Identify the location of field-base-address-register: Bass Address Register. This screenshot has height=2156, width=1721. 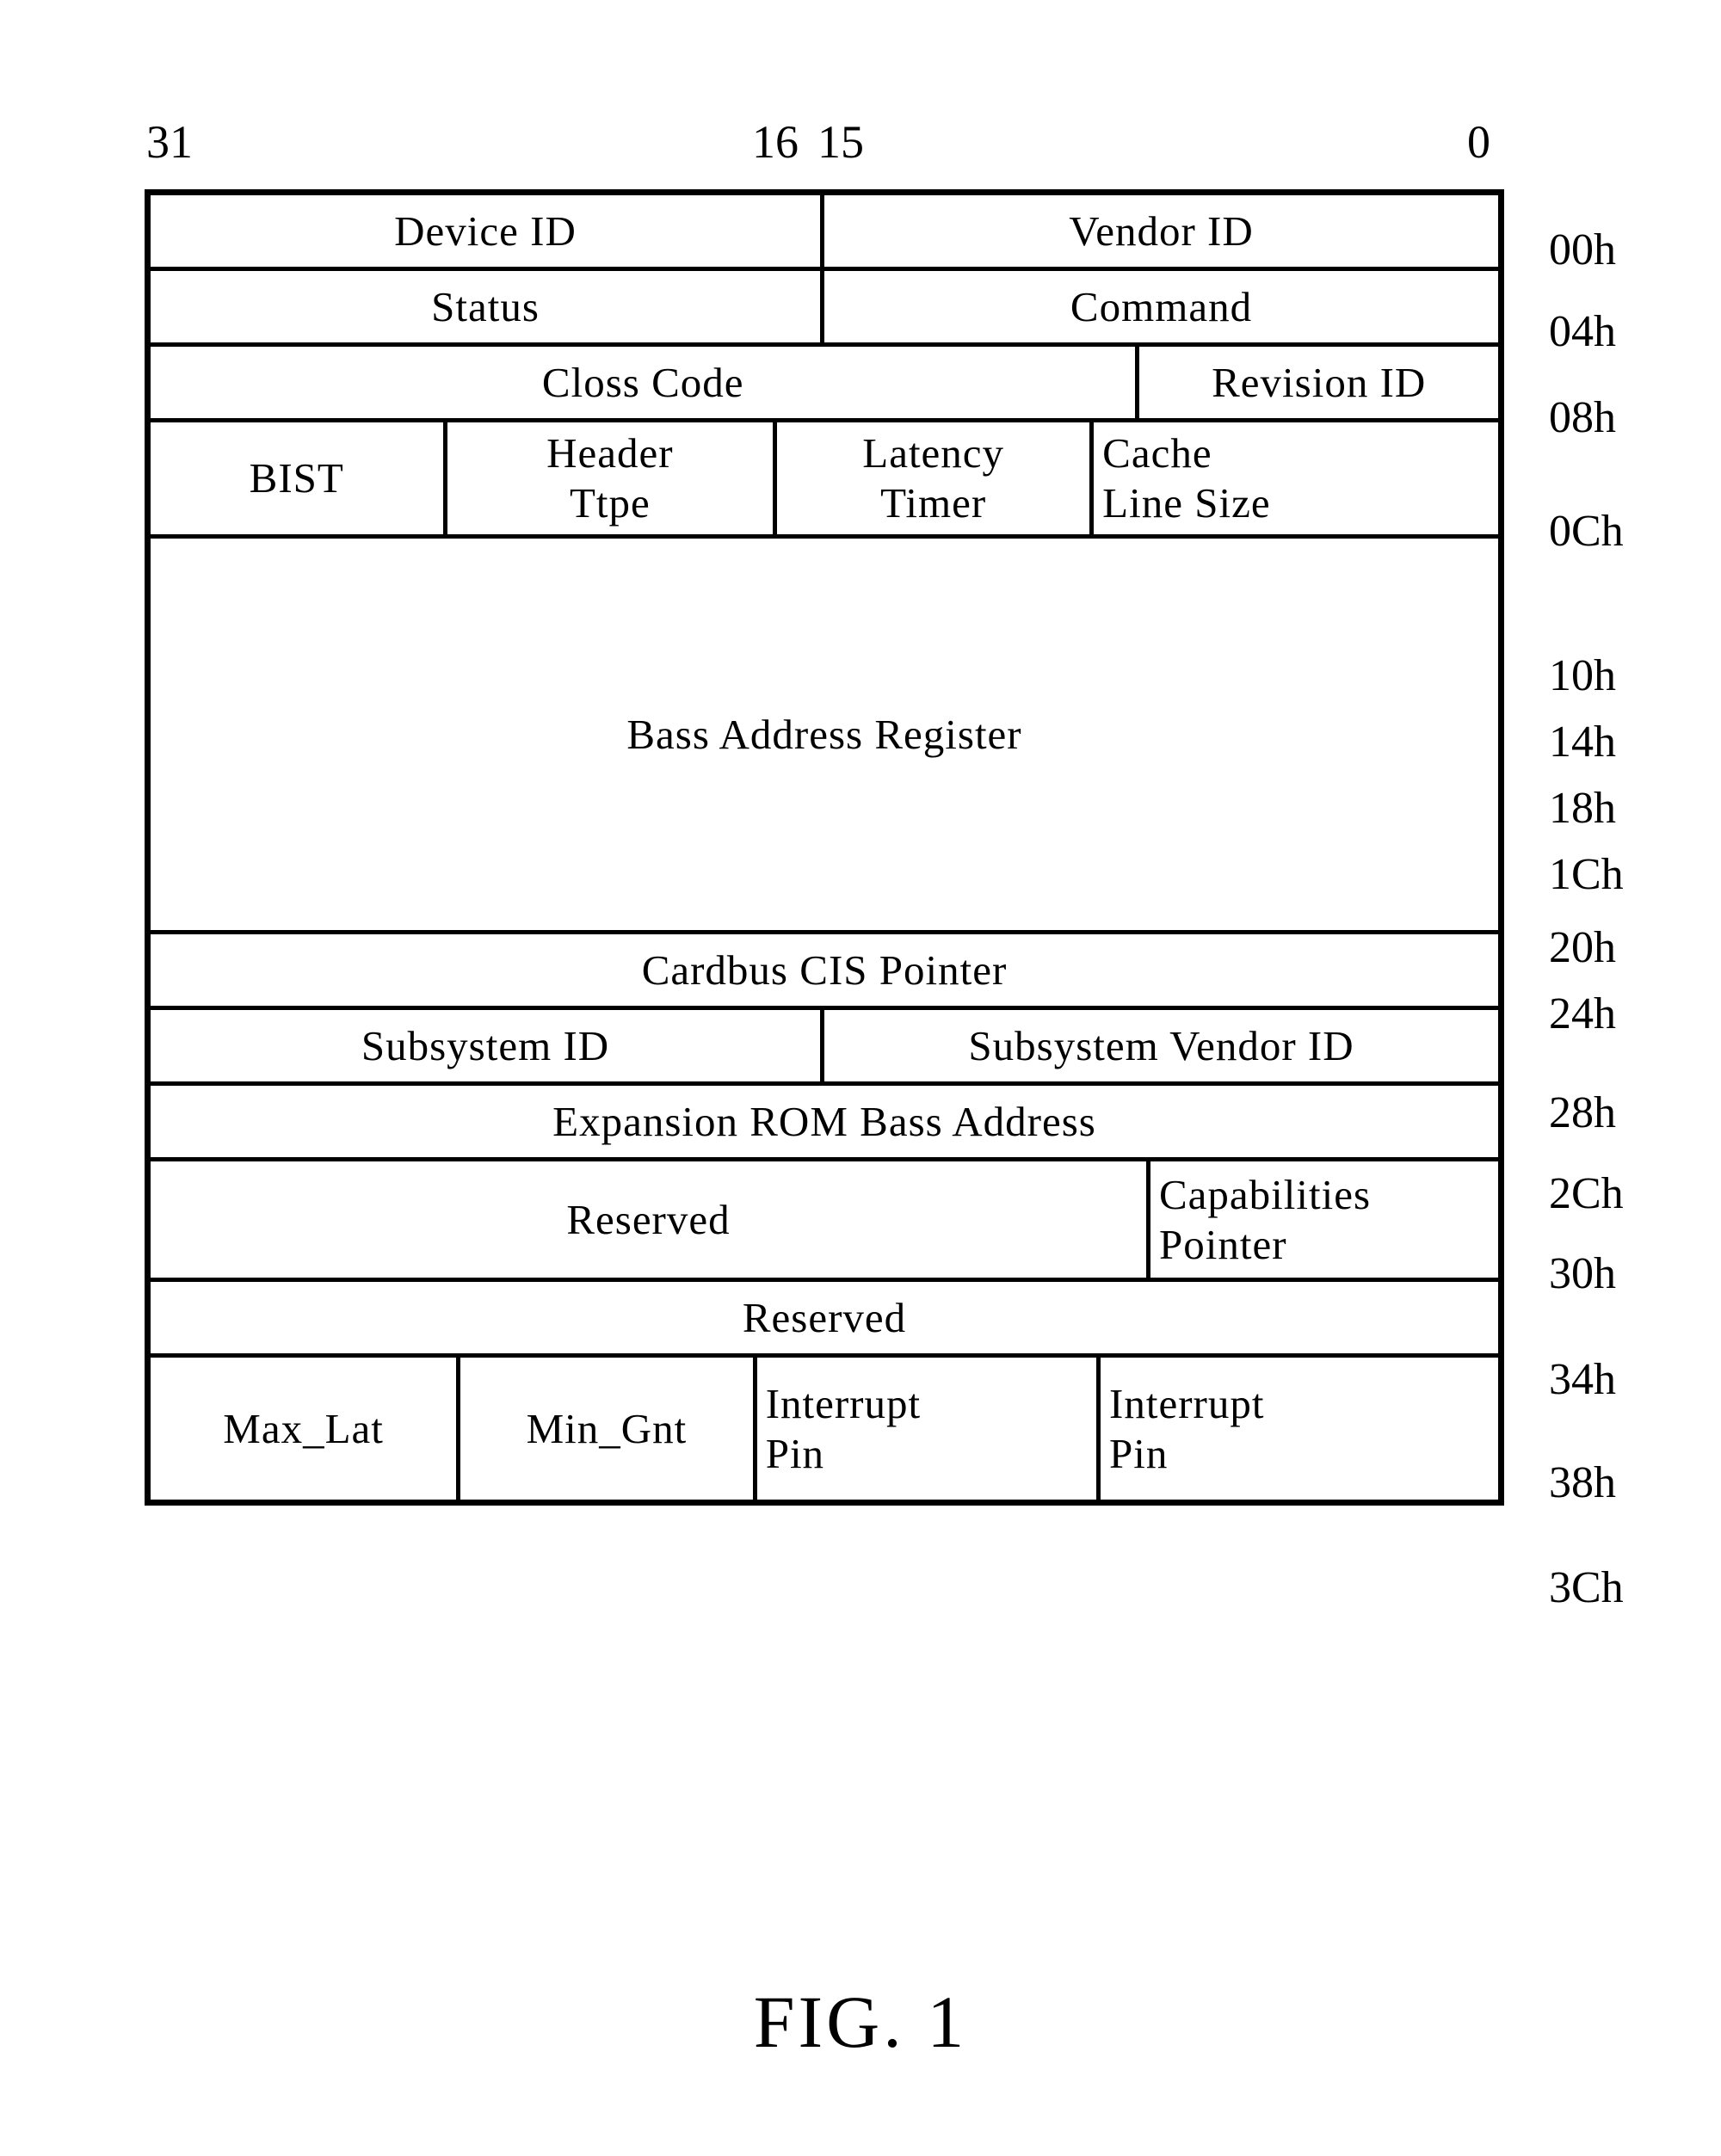
(824, 734).